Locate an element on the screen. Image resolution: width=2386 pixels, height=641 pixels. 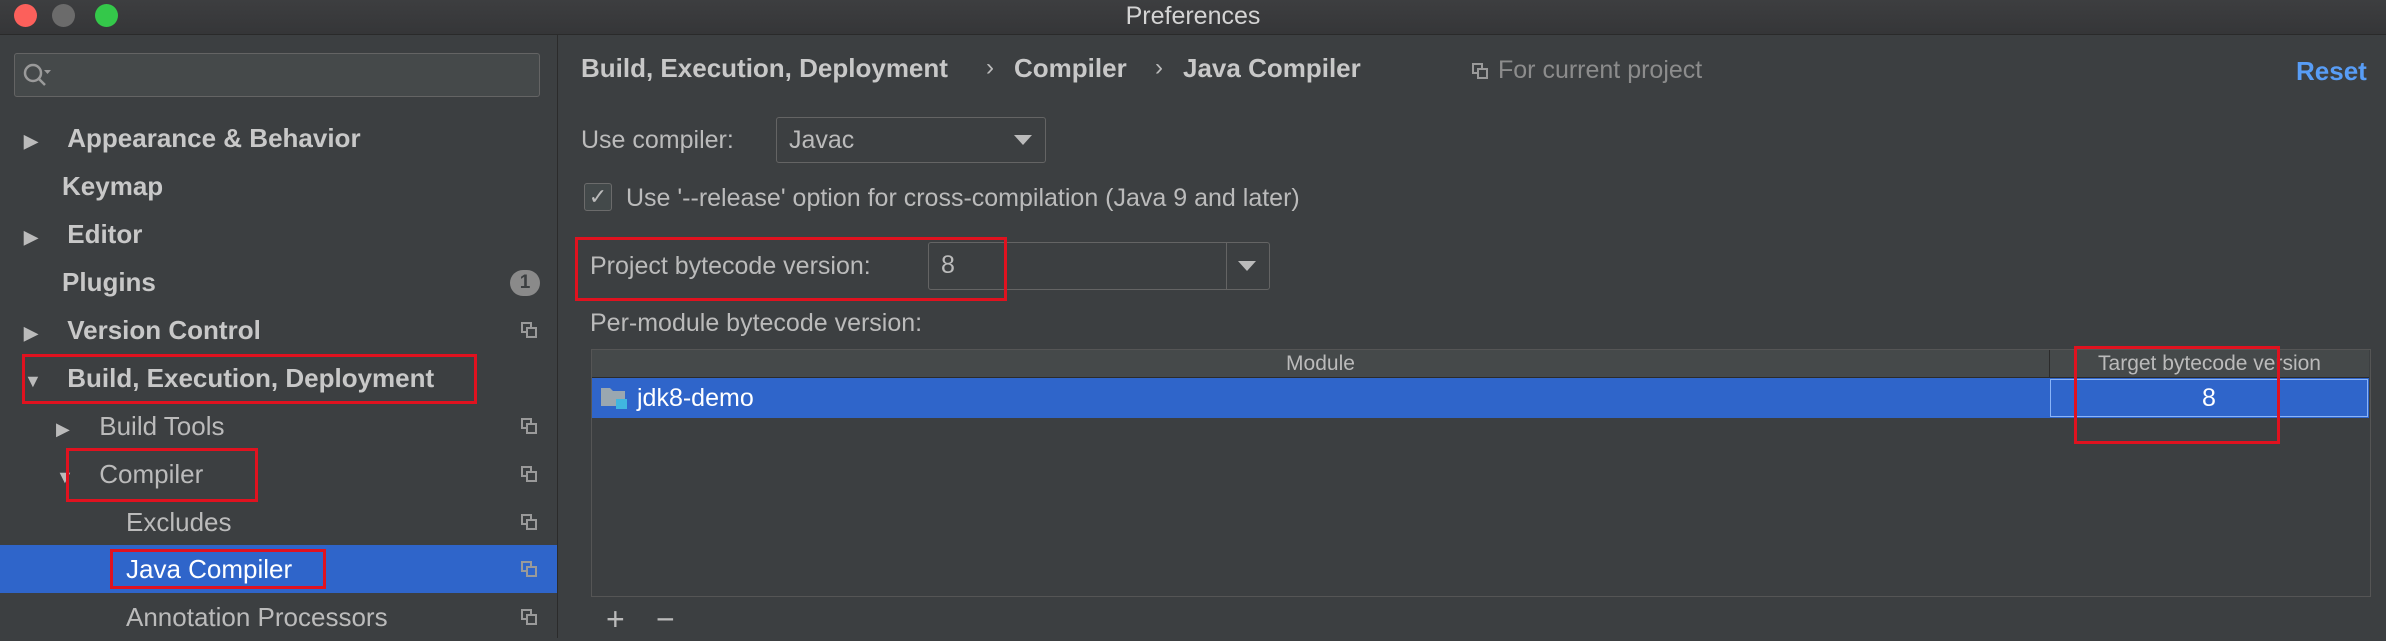
sidebar-item-plugins: Plugins is located at coordinates (109, 282).